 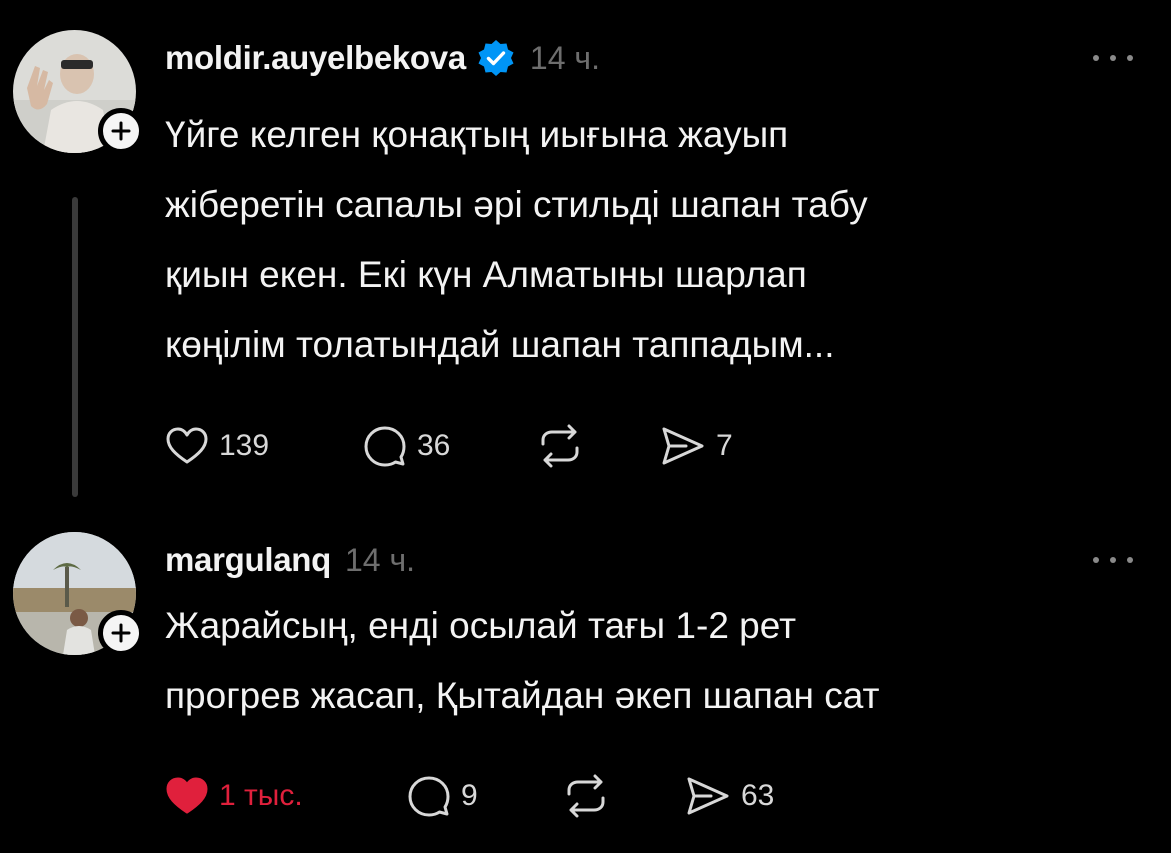 What do you see at coordinates (315, 58) in the screenshot?
I see `username: moldir.auyelbekova` at bounding box center [315, 58].